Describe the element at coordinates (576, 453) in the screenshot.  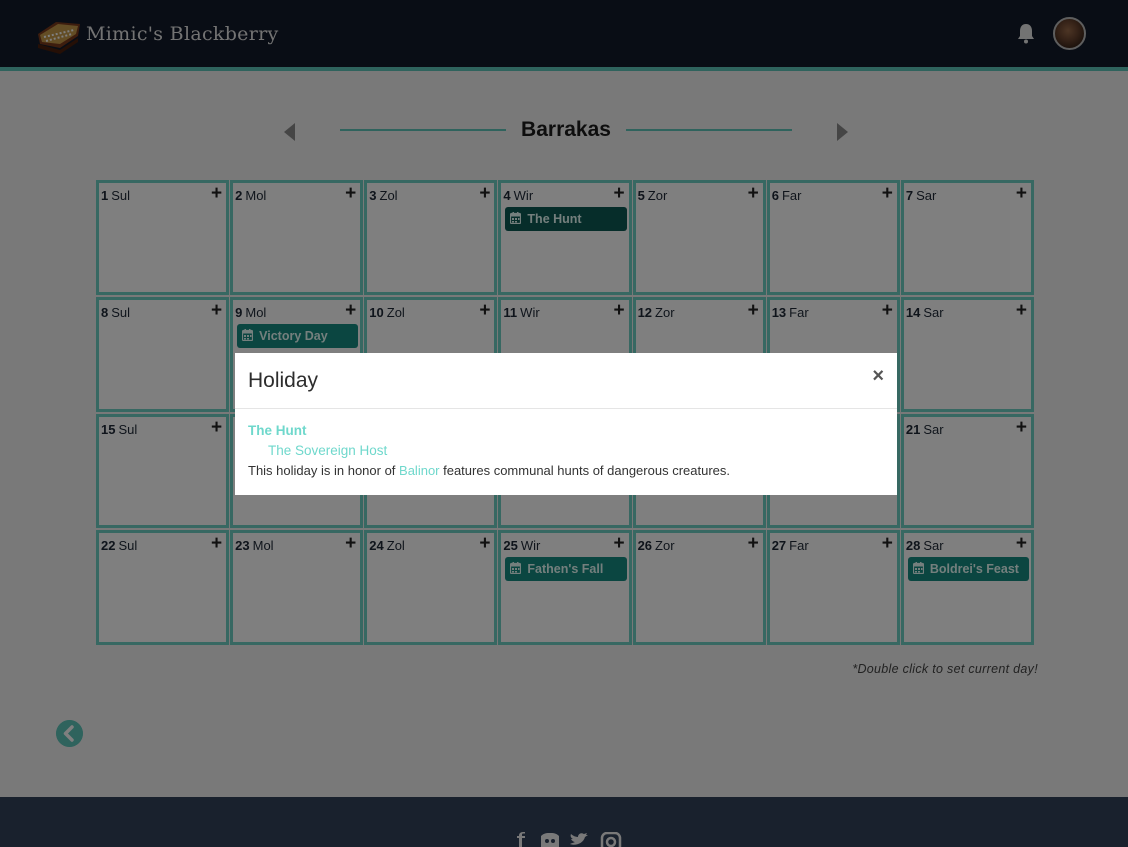
I see `deity-group-link: The Sovereign Host` at that location.